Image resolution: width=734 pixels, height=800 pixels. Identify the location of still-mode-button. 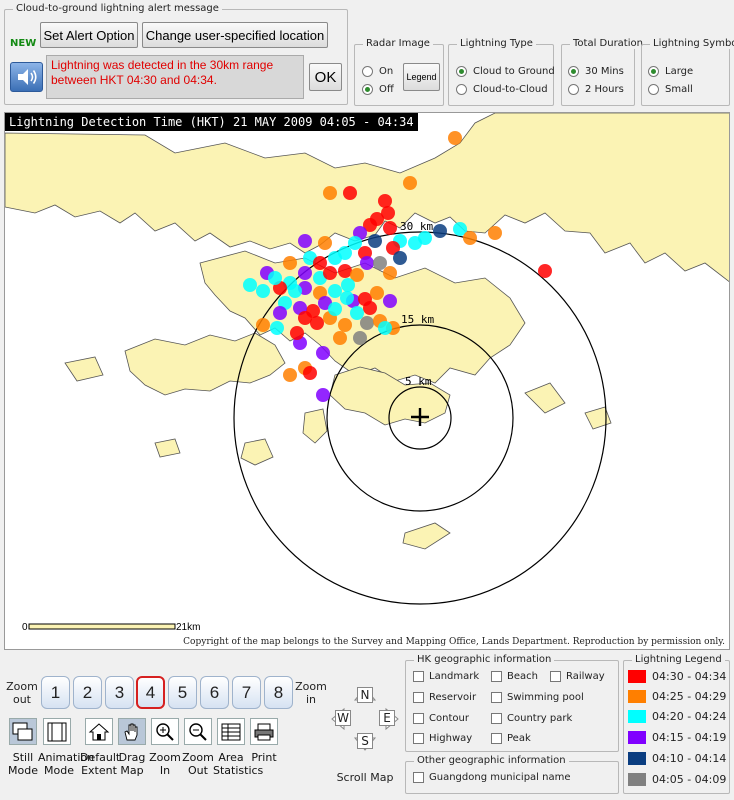
(23, 731).